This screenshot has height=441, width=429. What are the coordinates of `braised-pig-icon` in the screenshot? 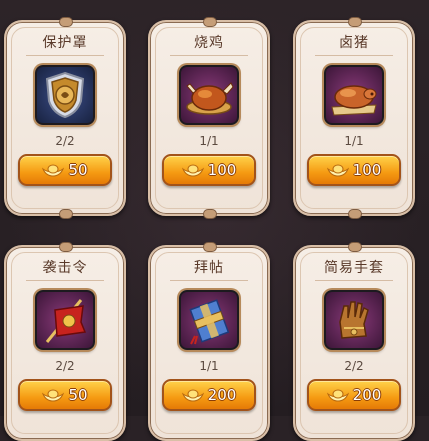 It's located at (354, 95).